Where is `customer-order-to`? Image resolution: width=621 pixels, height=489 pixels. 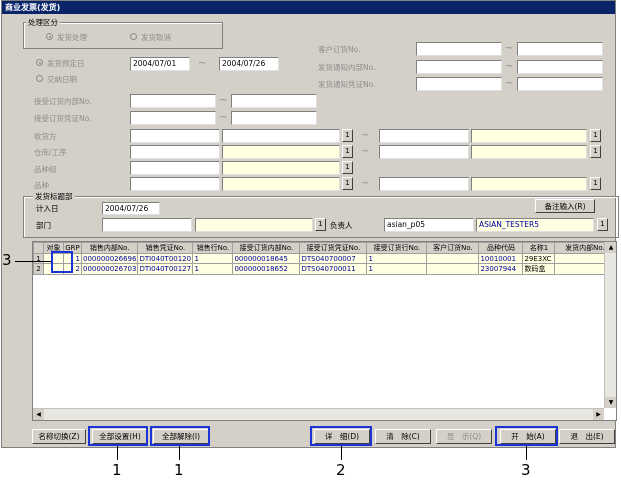
customer-order-to is located at coordinates (560, 49).